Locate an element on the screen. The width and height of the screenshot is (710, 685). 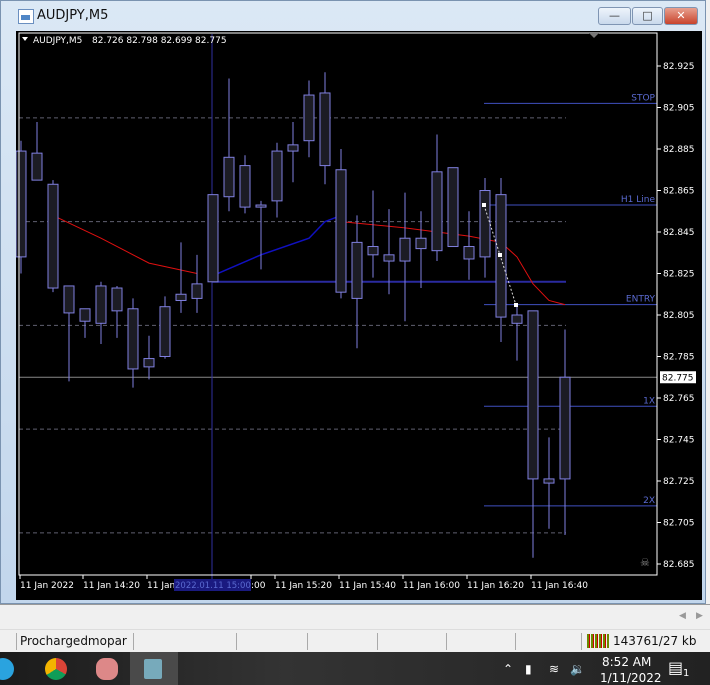
time-axis-label: 11 Jan 15:40 is located at coordinates (367, 586).